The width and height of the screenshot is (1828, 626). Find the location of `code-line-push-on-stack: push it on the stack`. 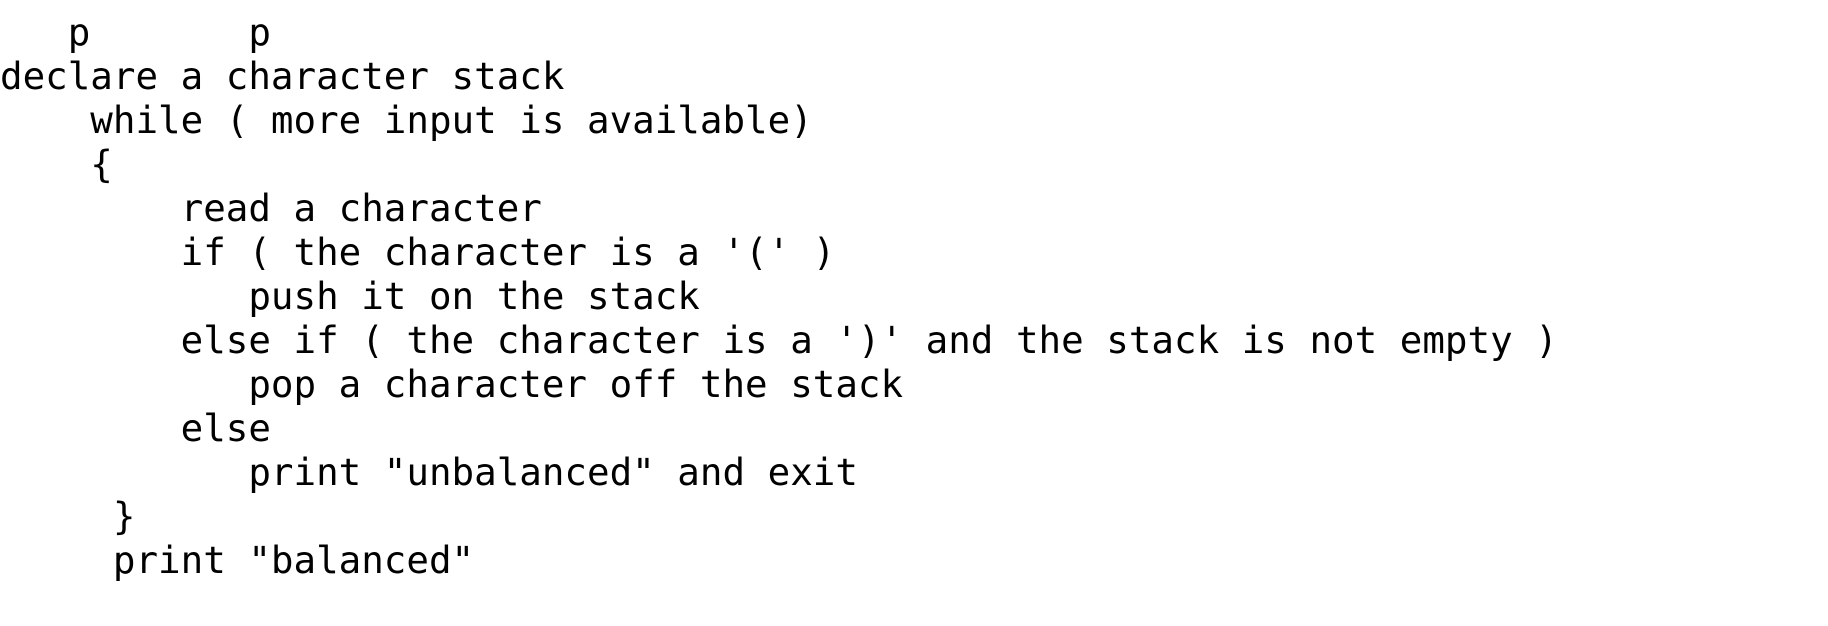

code-line-push-on-stack: push it on the stack is located at coordinates (350, 295).